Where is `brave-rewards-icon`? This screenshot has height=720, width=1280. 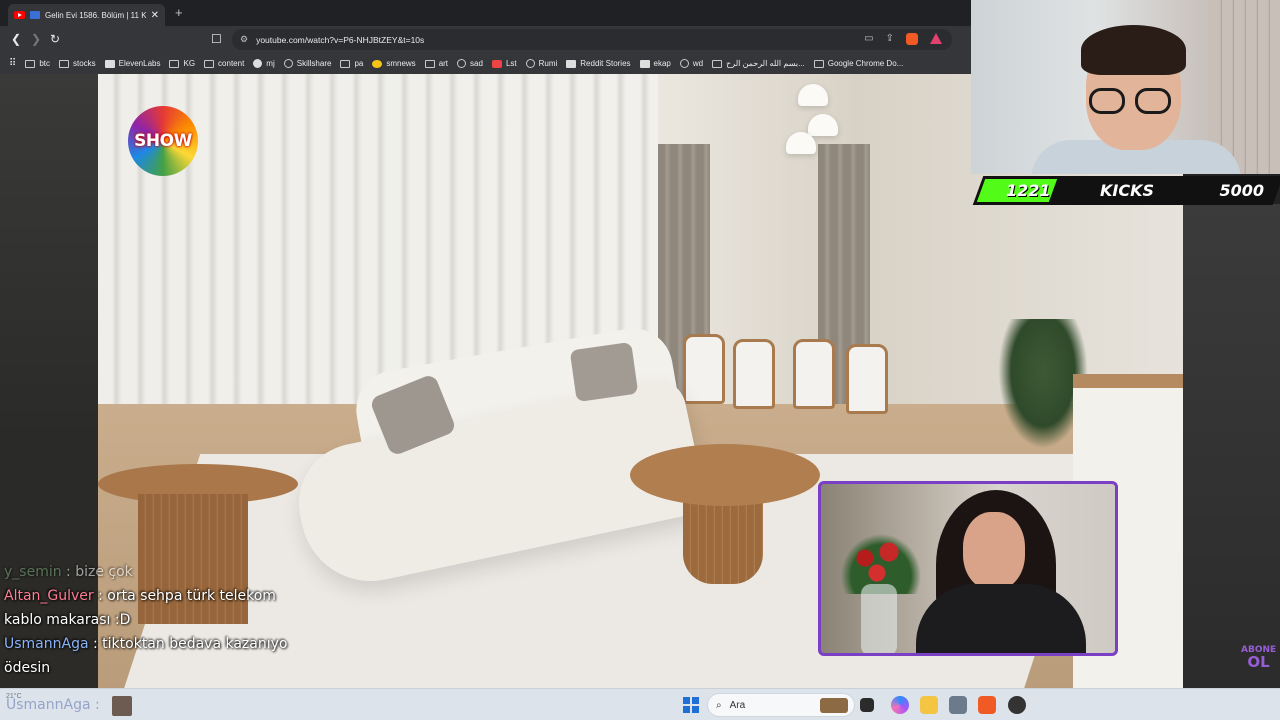 brave-rewards-icon is located at coordinates (936, 38).